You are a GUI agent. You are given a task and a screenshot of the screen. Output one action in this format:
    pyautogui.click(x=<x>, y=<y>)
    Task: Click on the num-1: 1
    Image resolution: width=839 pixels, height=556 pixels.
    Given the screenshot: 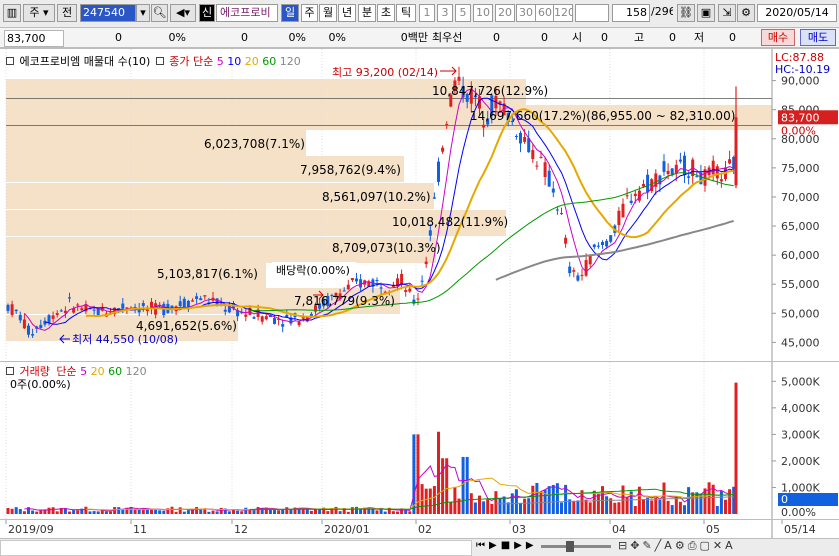 What is the action you would take?
    pyautogui.click(x=427, y=13)
    